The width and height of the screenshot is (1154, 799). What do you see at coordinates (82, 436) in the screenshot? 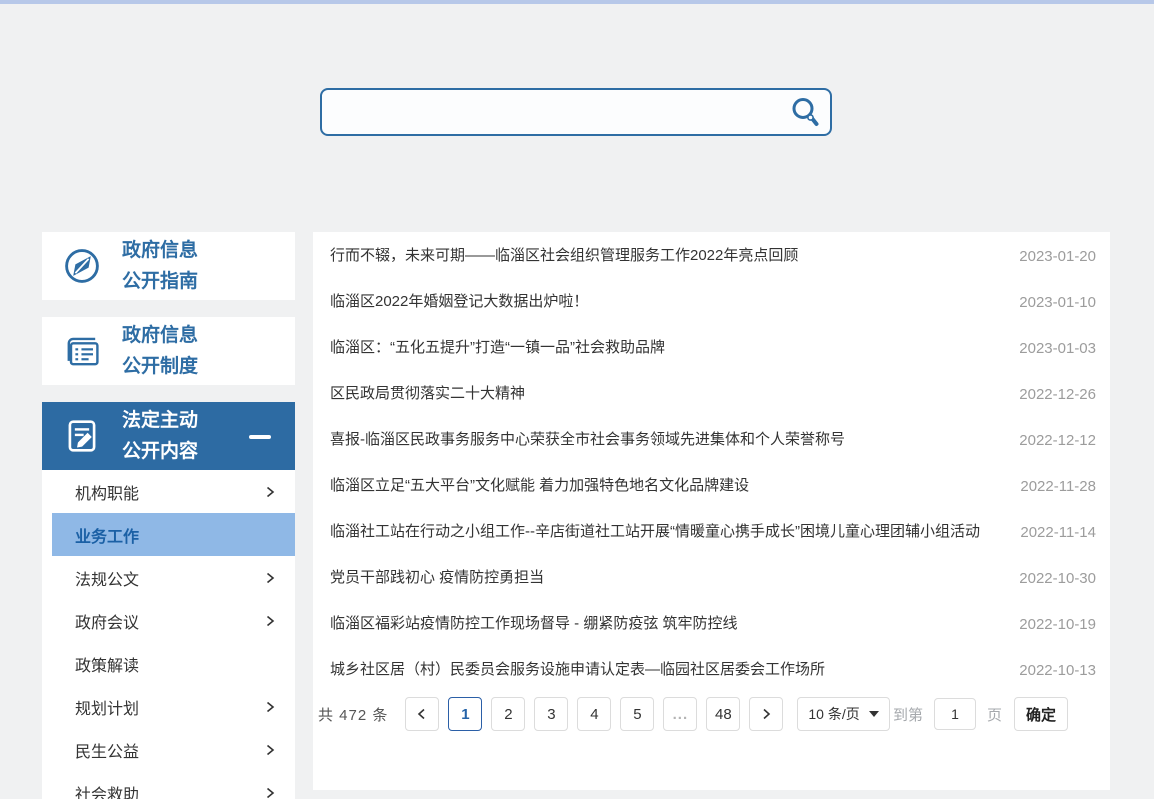
I see `clipboard-pen-icon` at bounding box center [82, 436].